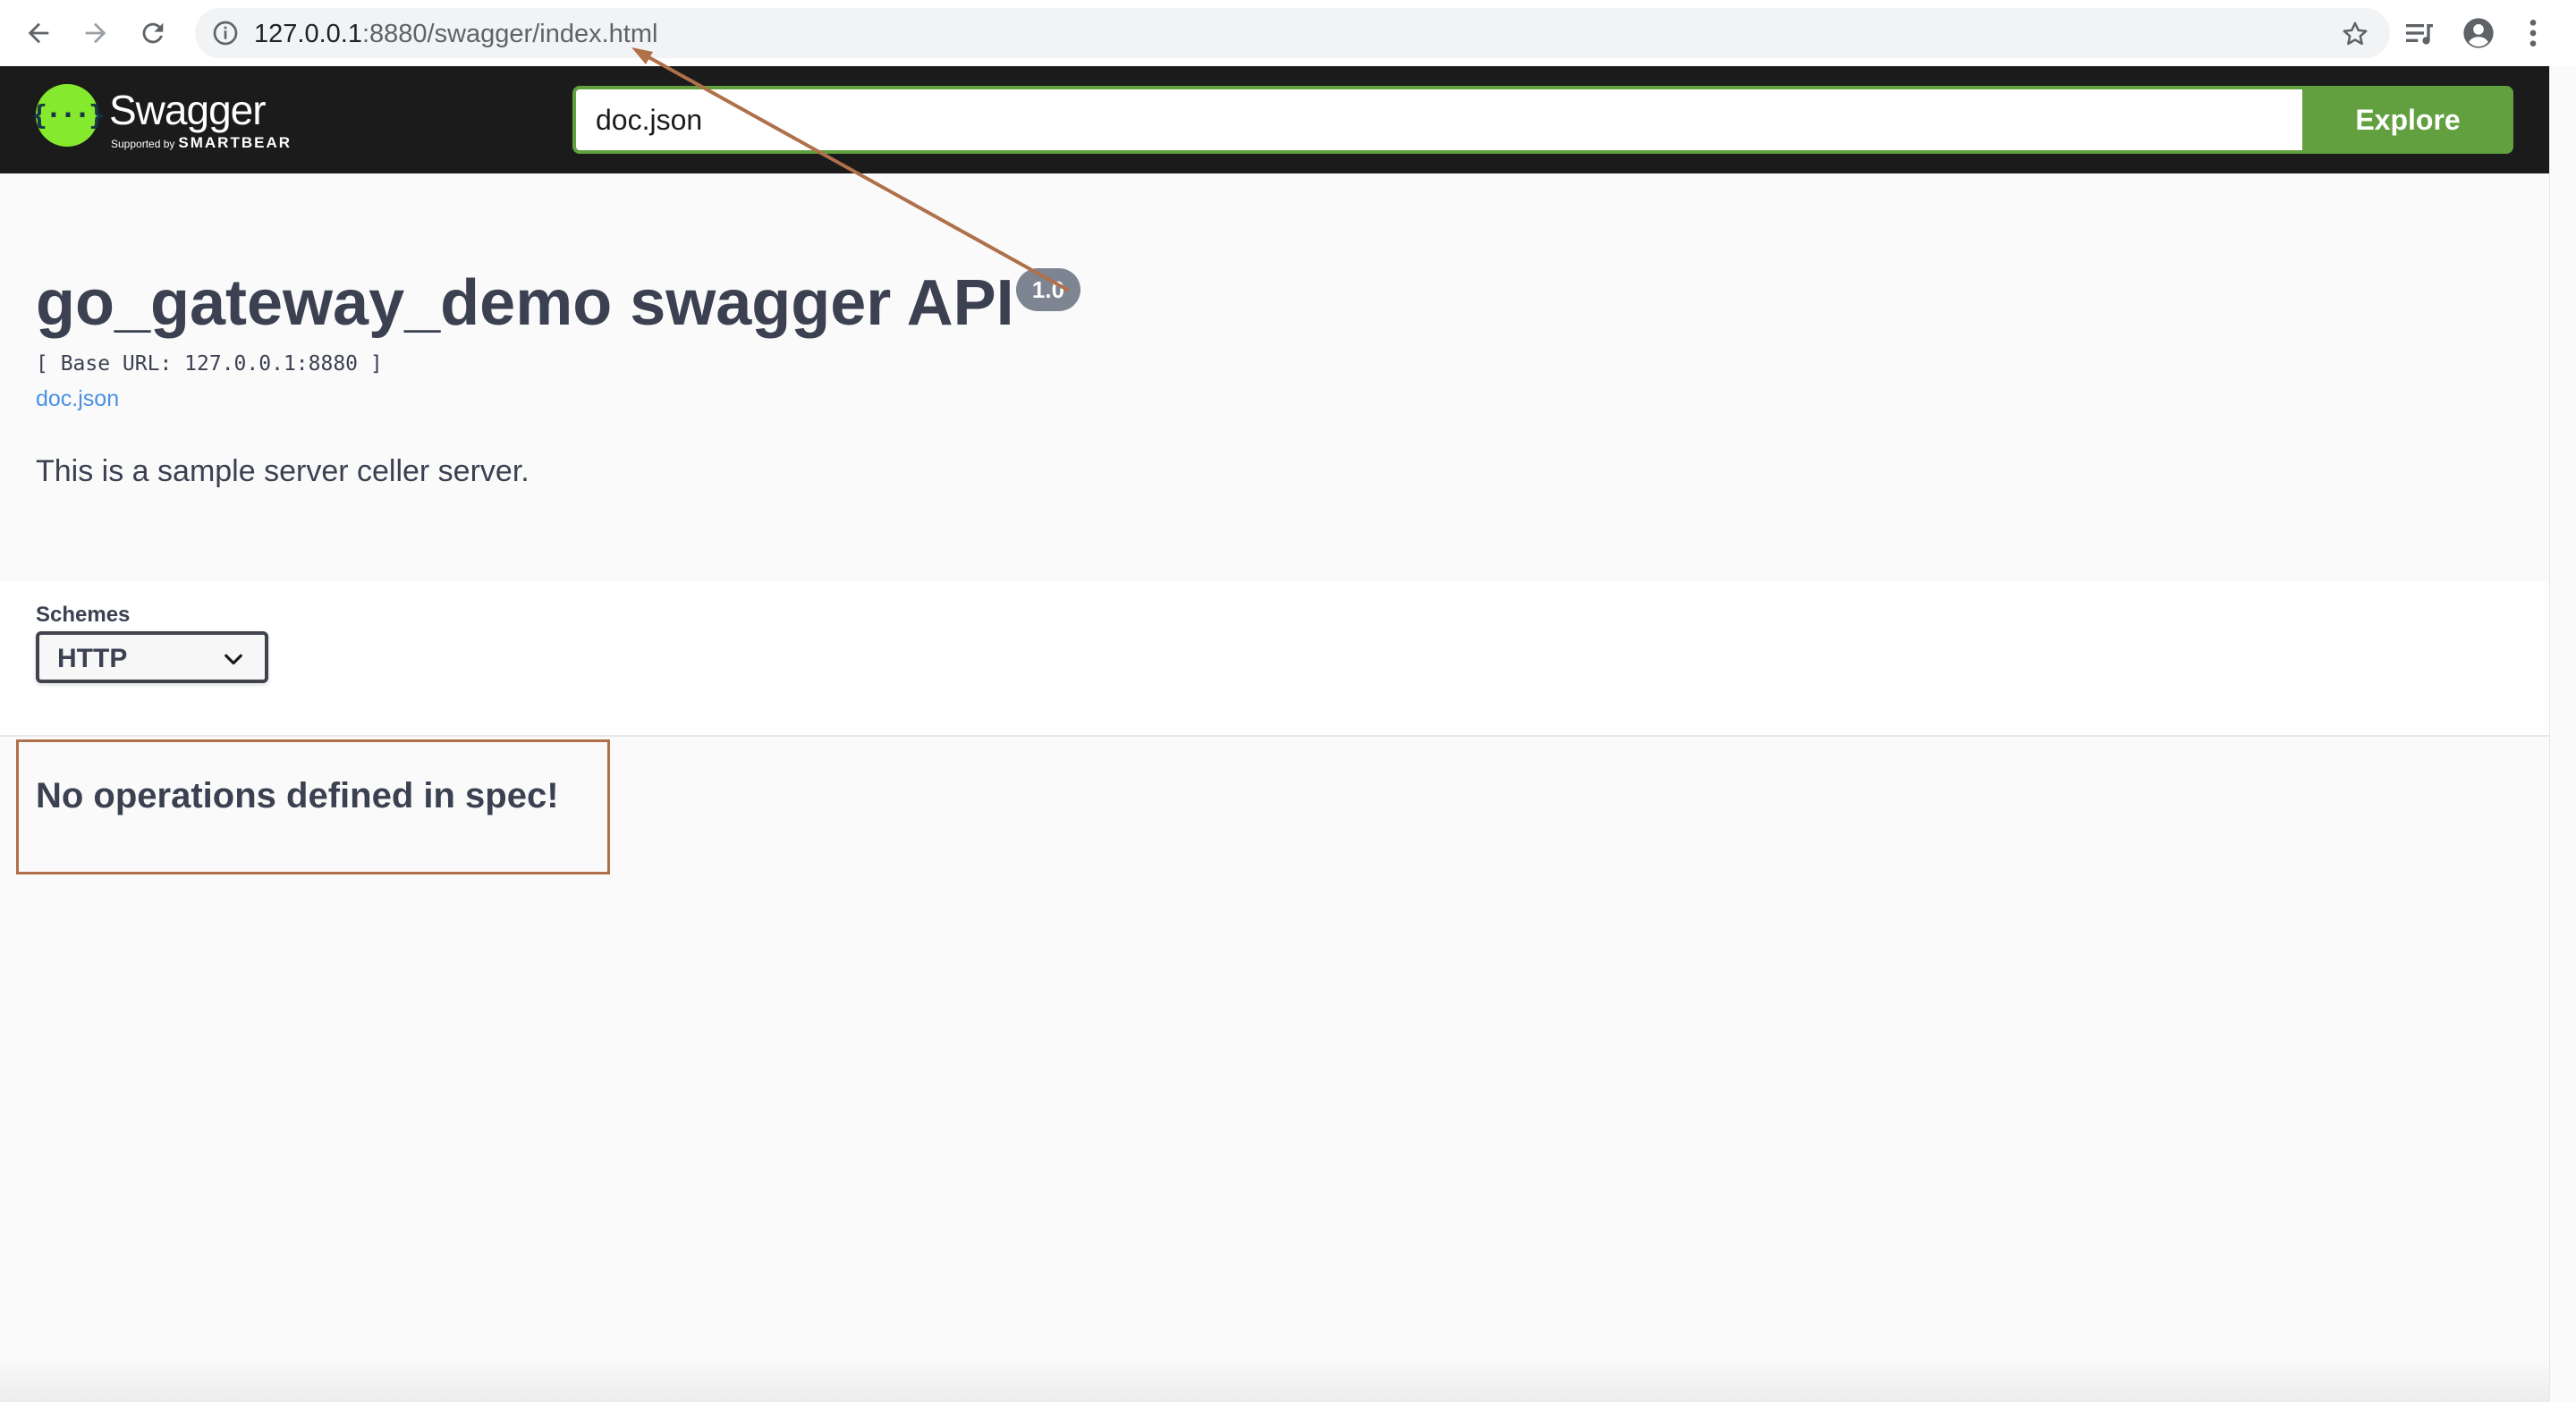 The height and width of the screenshot is (1402, 2576). I want to click on explore-button: Explore, so click(2407, 120).